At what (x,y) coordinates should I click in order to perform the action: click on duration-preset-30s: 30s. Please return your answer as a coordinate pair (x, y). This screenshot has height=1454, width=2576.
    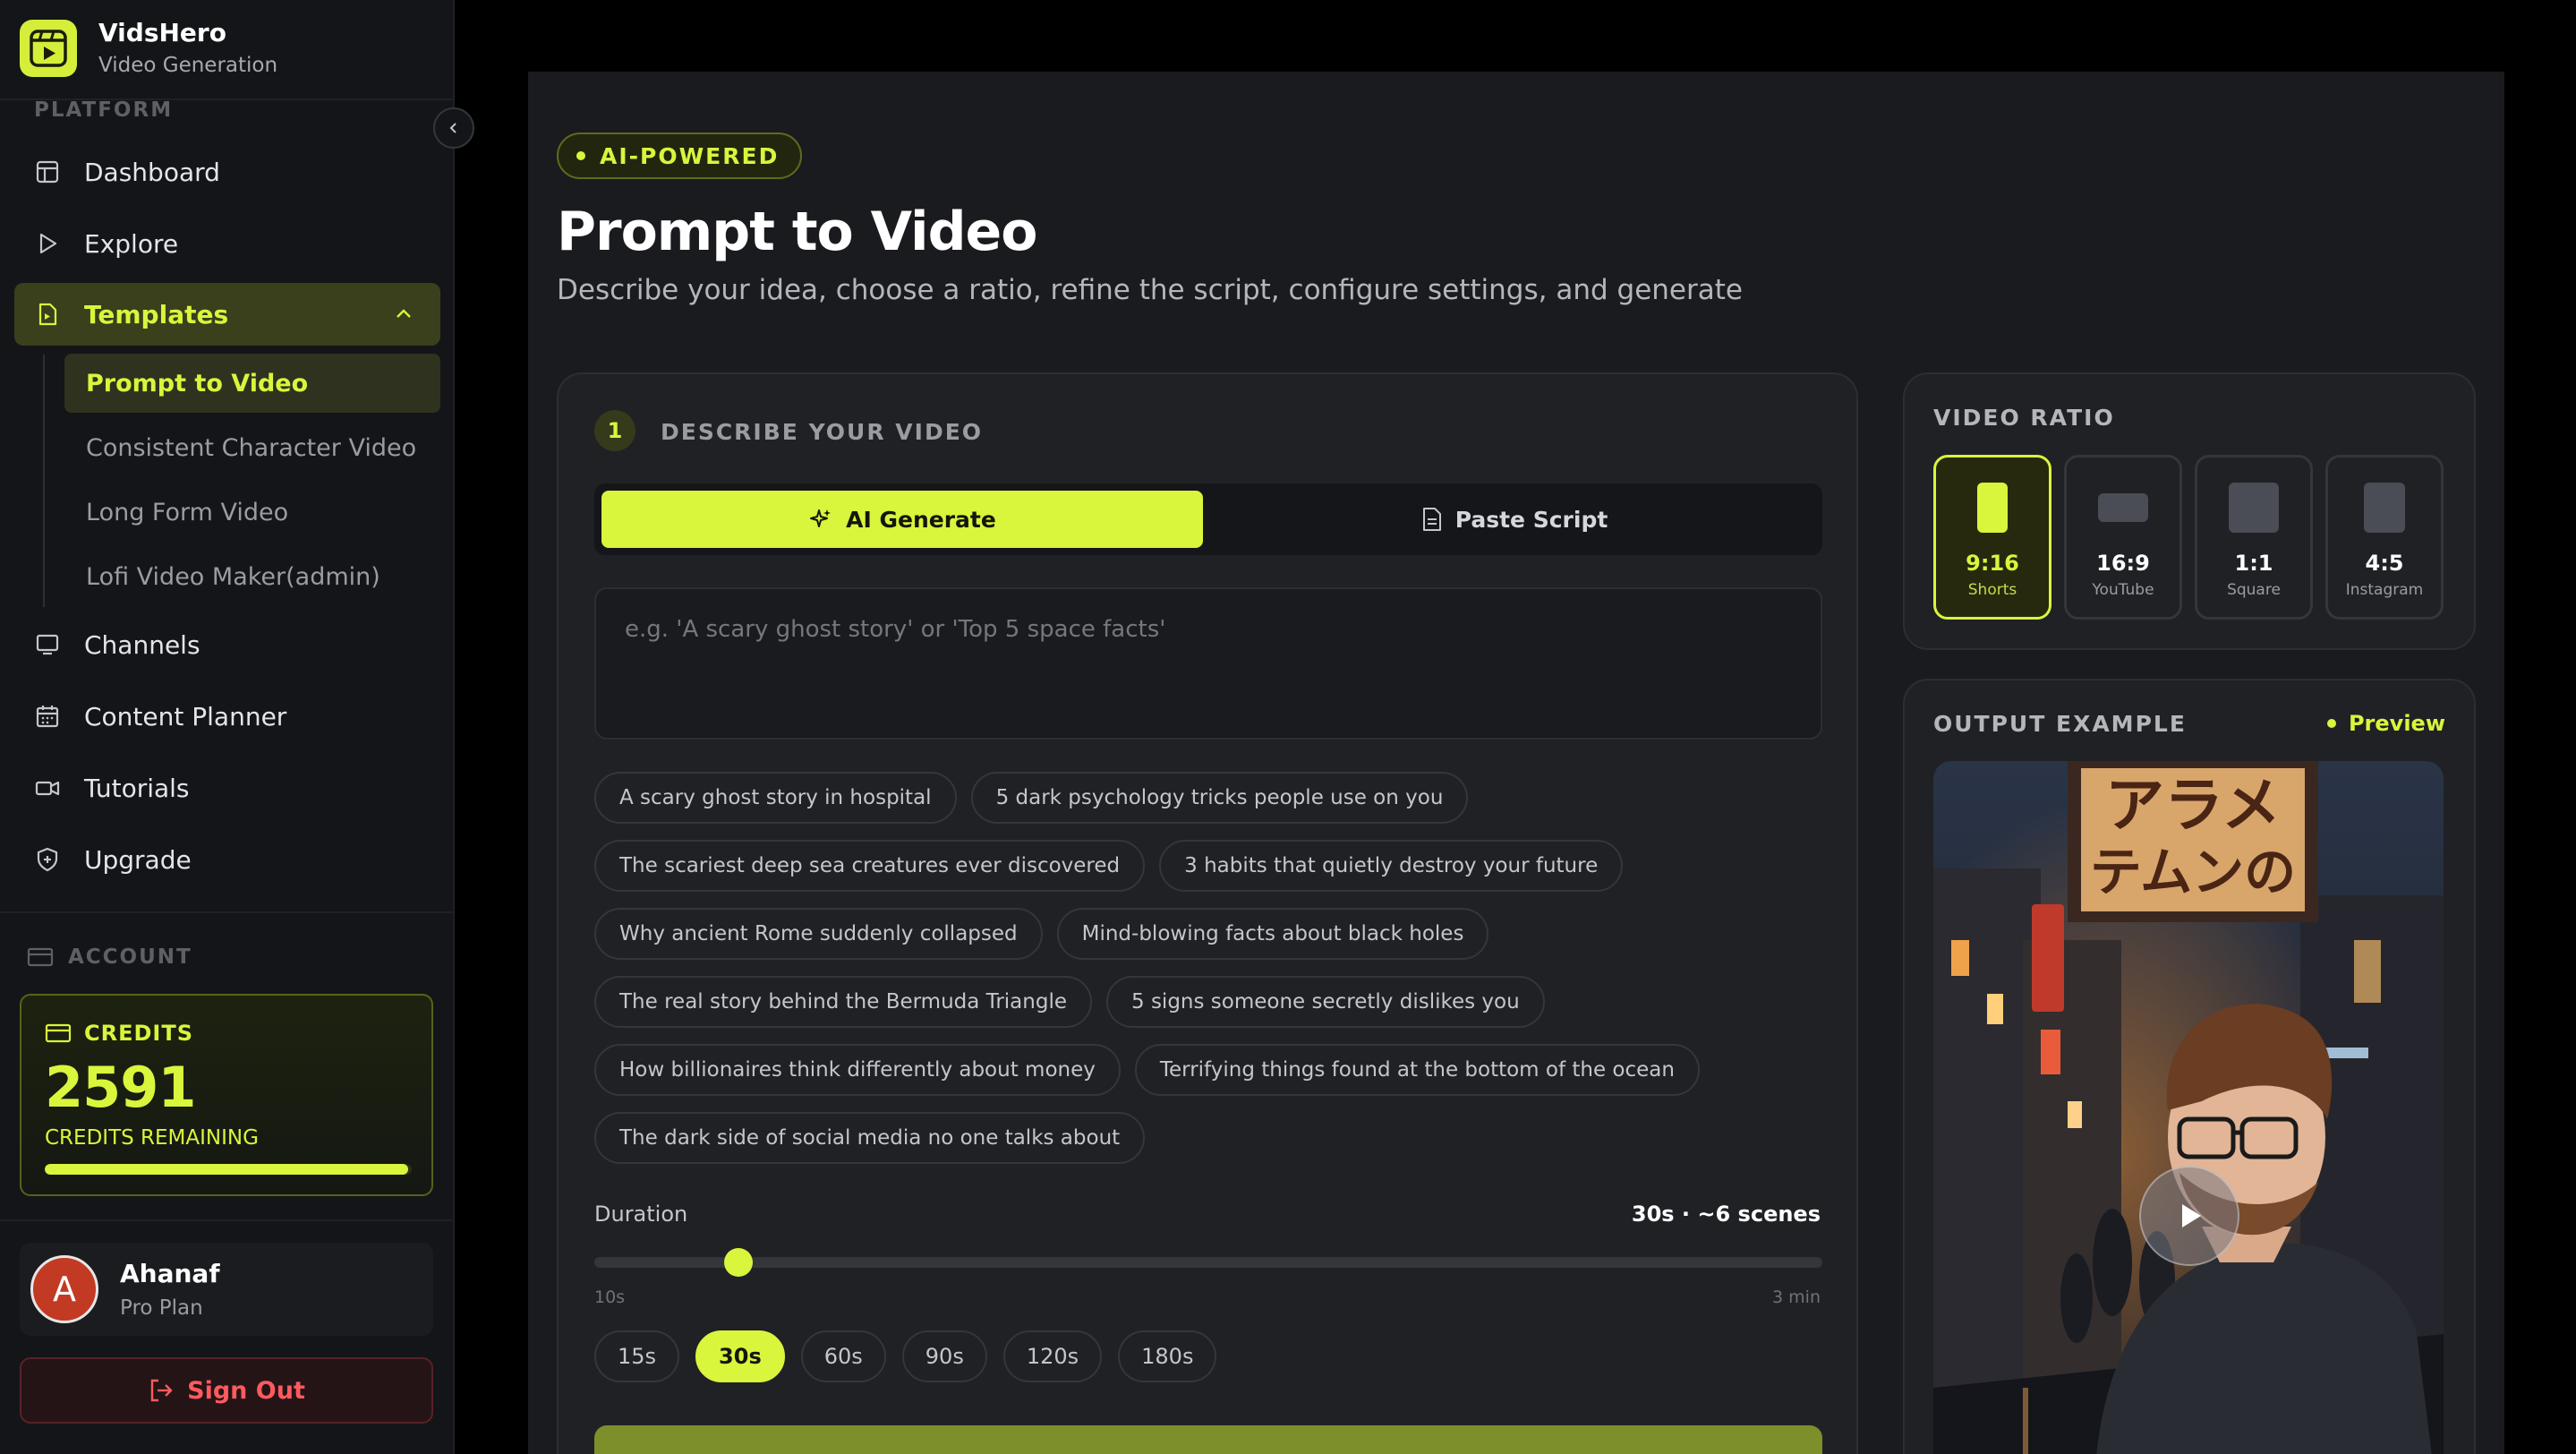
    Looking at the image, I should click on (740, 1356).